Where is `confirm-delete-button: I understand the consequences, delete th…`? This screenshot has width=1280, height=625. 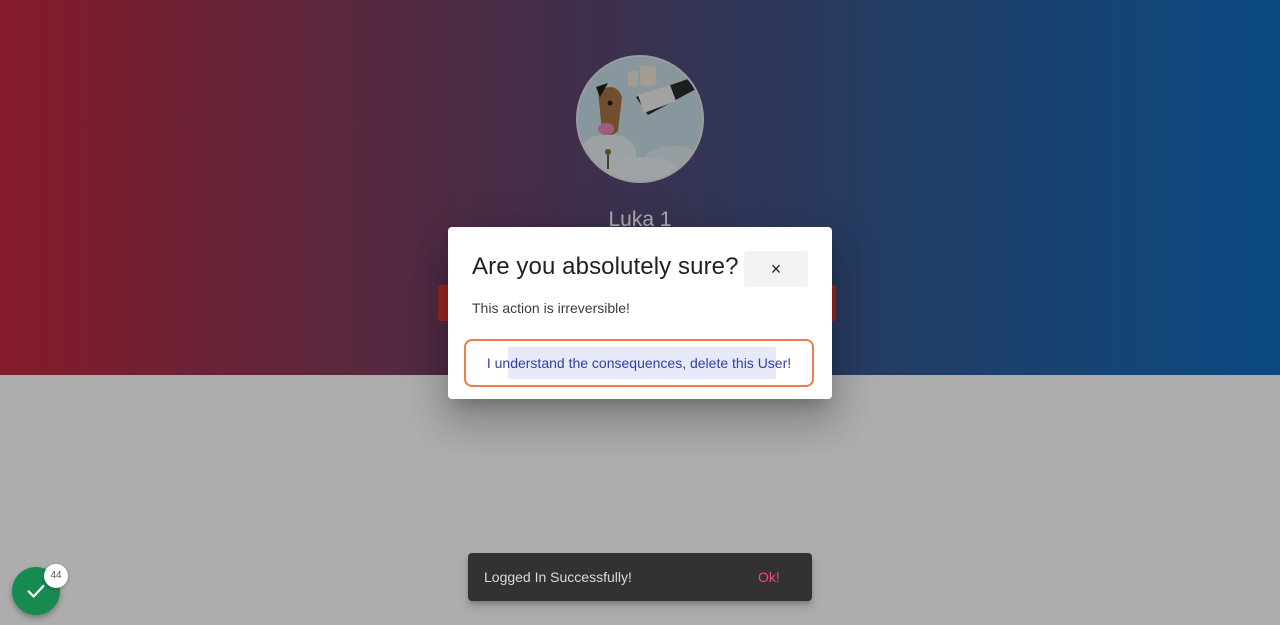
confirm-delete-button: I understand the consequences, delete th… is located at coordinates (639, 363).